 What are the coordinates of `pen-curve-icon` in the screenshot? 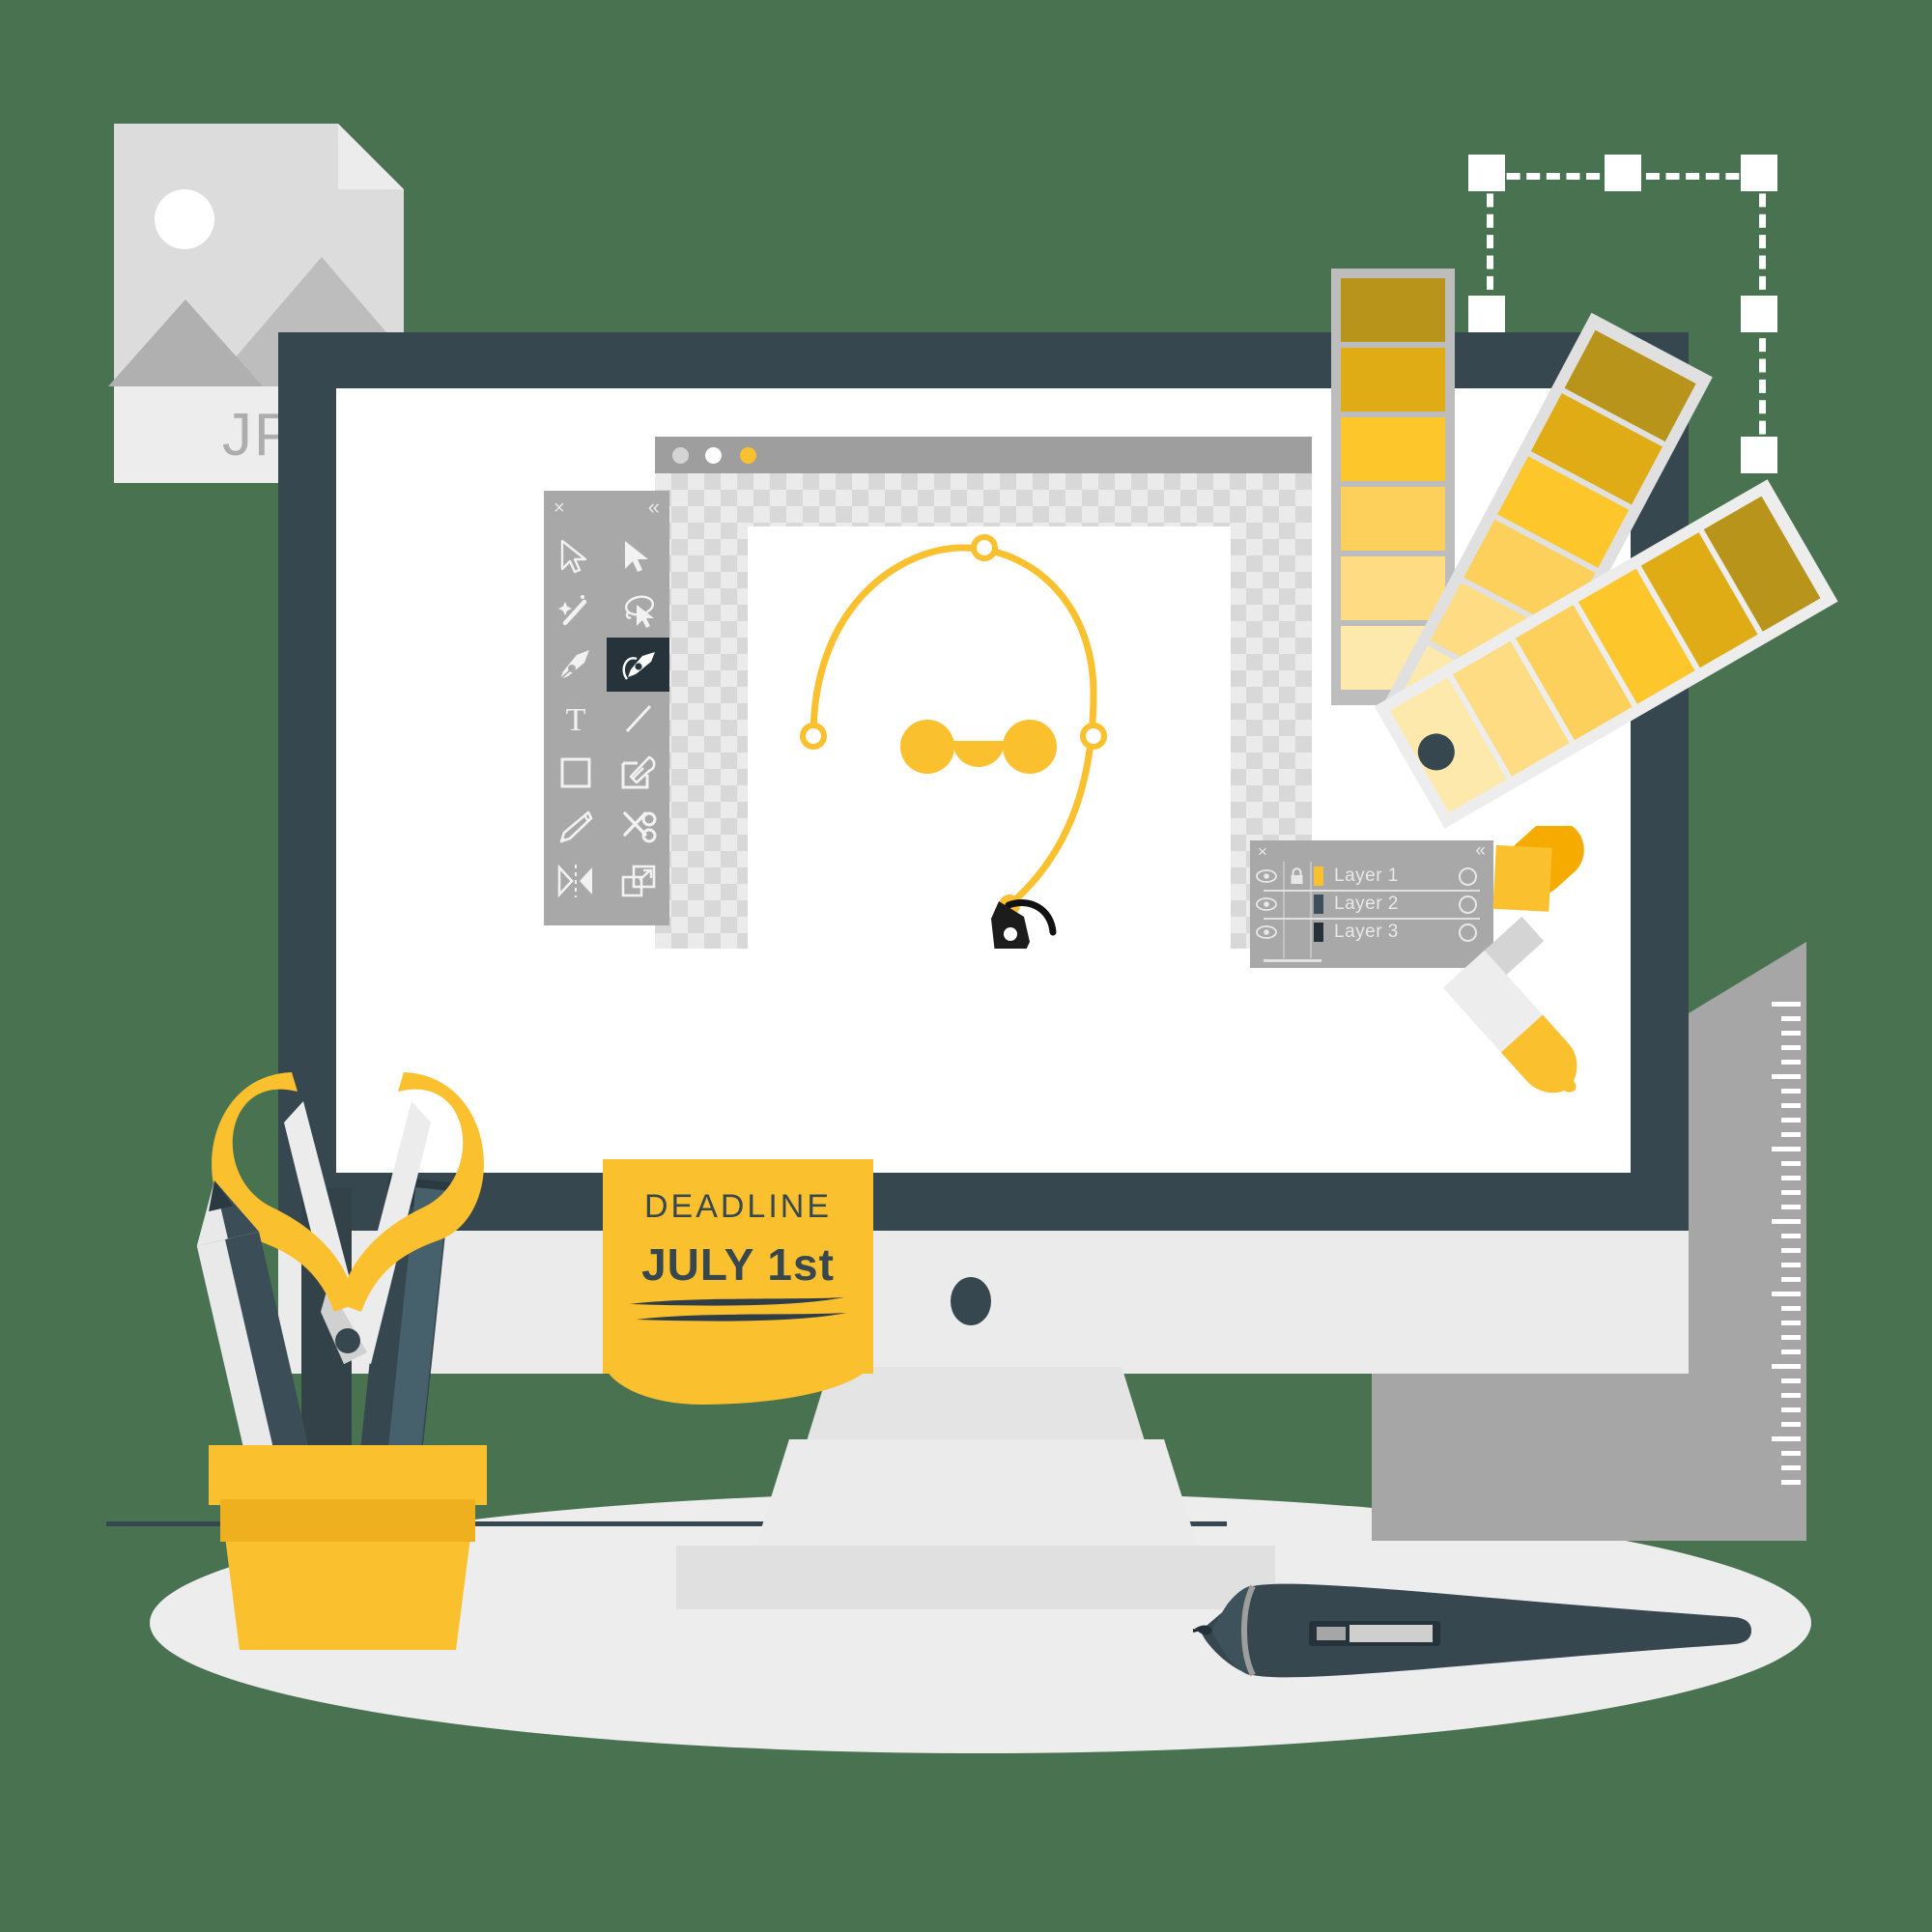 It's located at (638, 665).